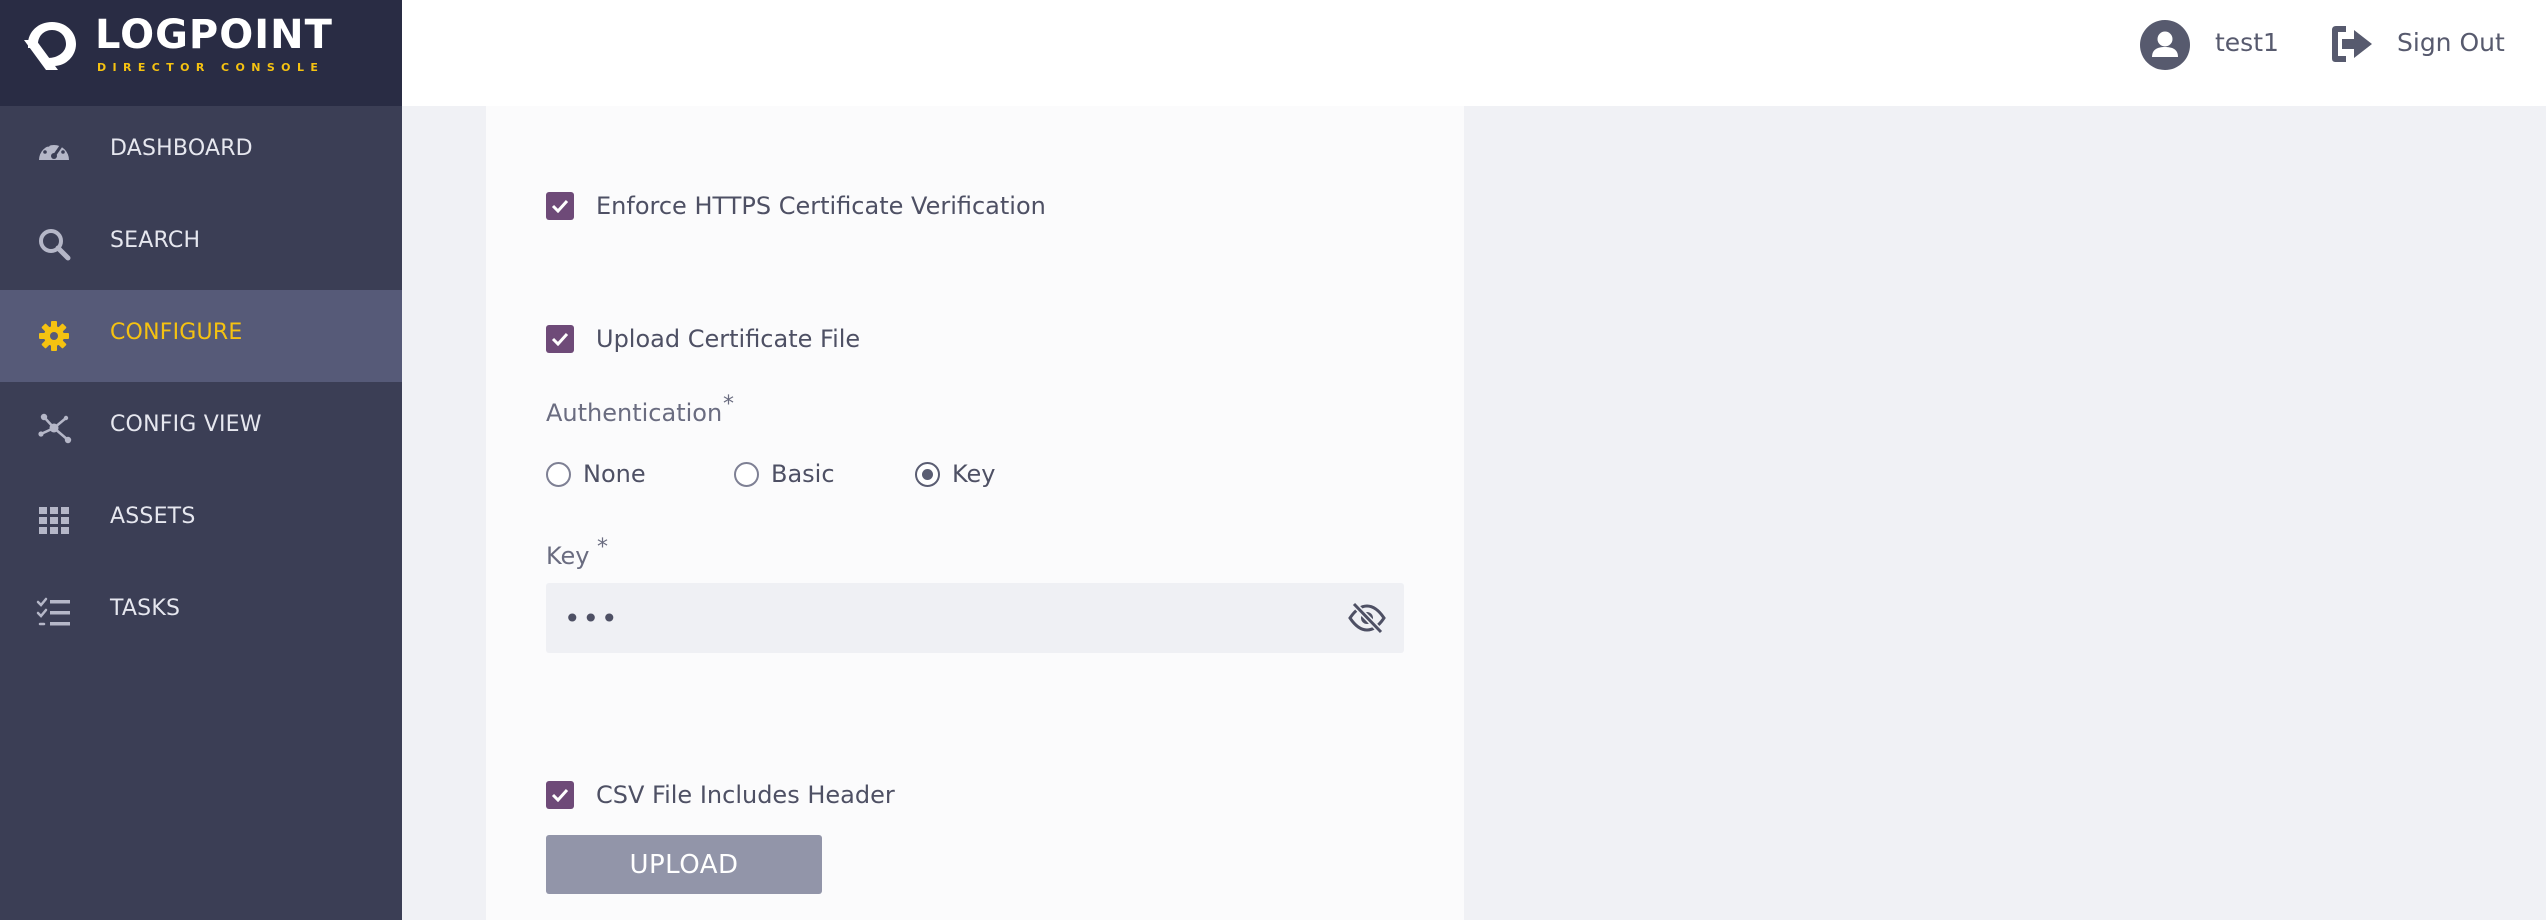 The image size is (2546, 920). Describe the element at coordinates (214, 35) in the screenshot. I see `brand-name: LOGPOINT` at that location.